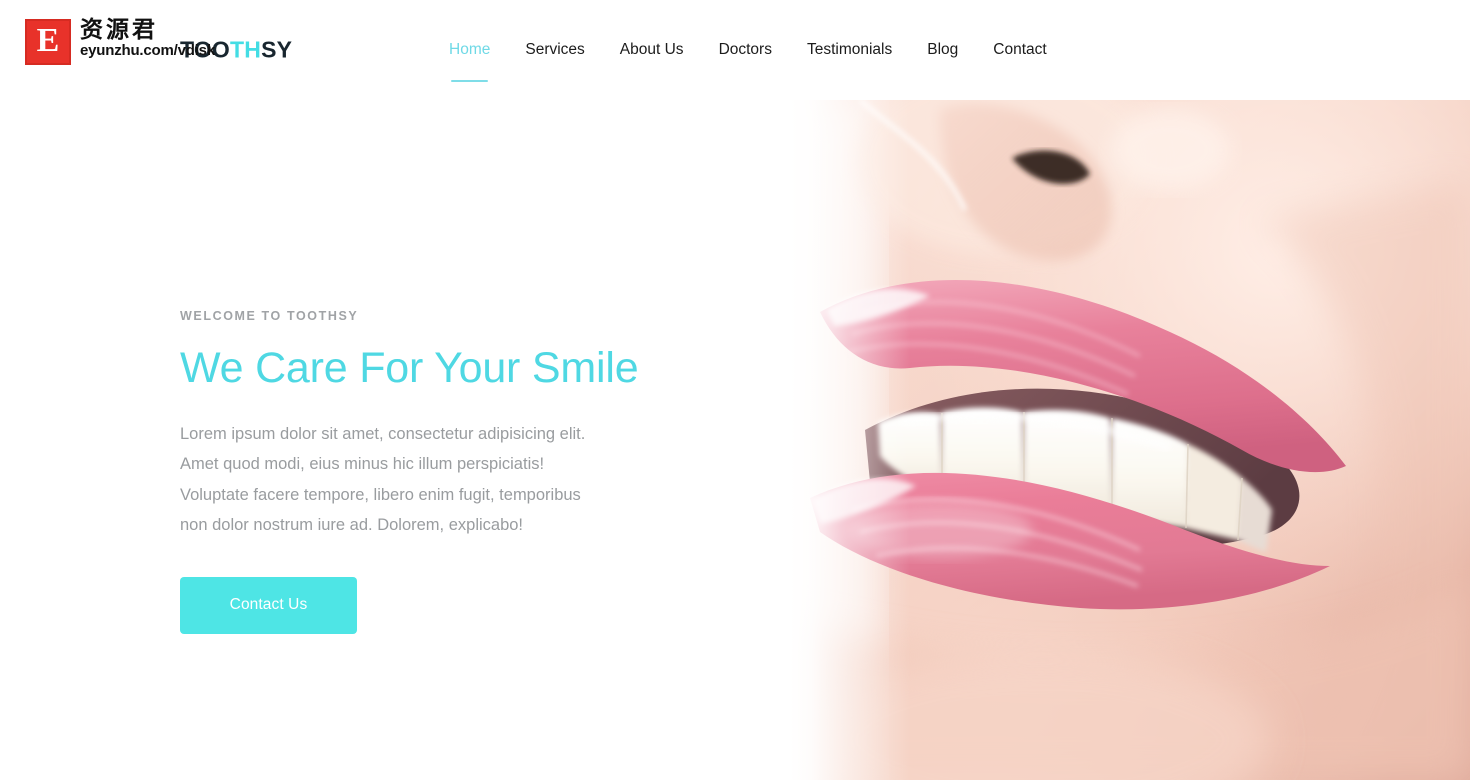 The image size is (1470, 780). What do you see at coordinates (205, 49) in the screenshot?
I see `logo-text-prefix: TOO` at bounding box center [205, 49].